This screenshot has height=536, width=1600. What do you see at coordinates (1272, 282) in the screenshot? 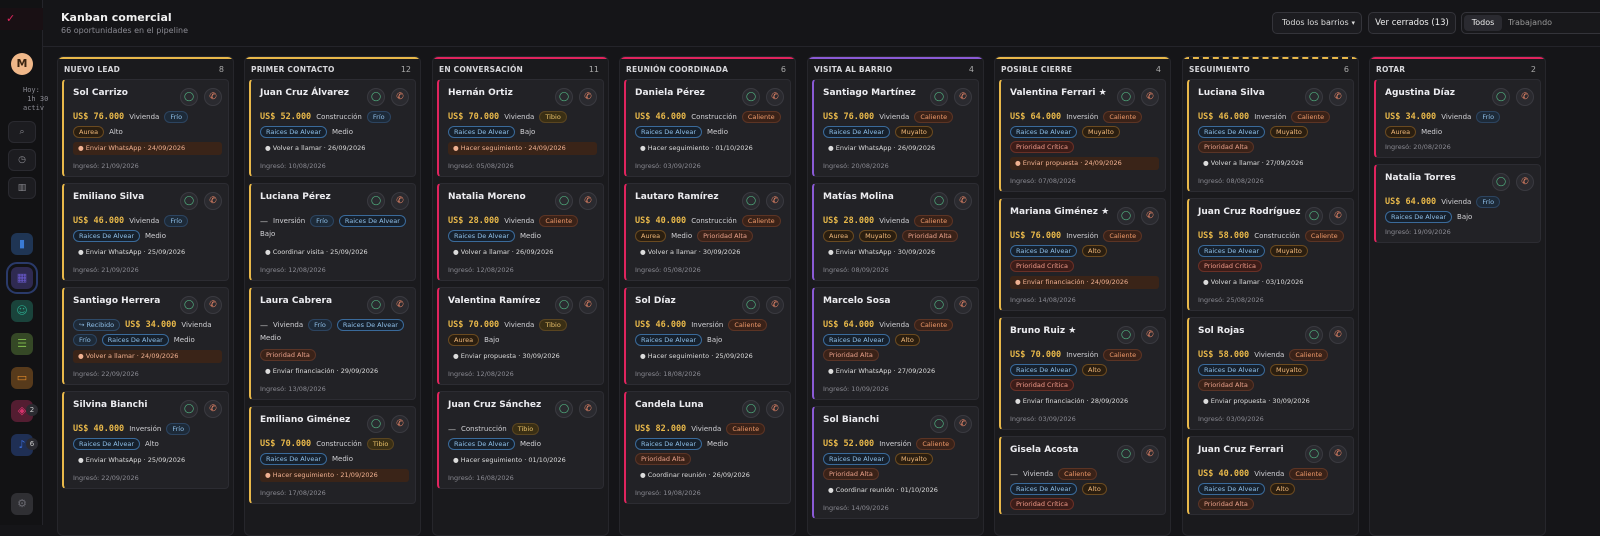
I see `next-action: ● Volver a llamar · 03/10/2026` at bounding box center [1272, 282].